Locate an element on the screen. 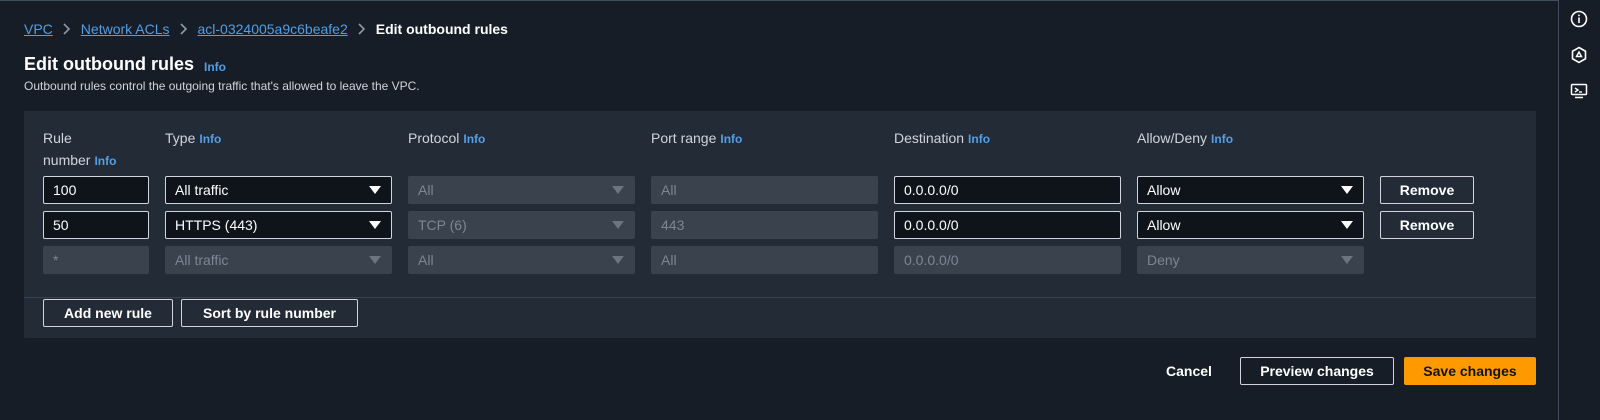 The image size is (1600, 420). column-header-type: Type Info is located at coordinates (193, 138).